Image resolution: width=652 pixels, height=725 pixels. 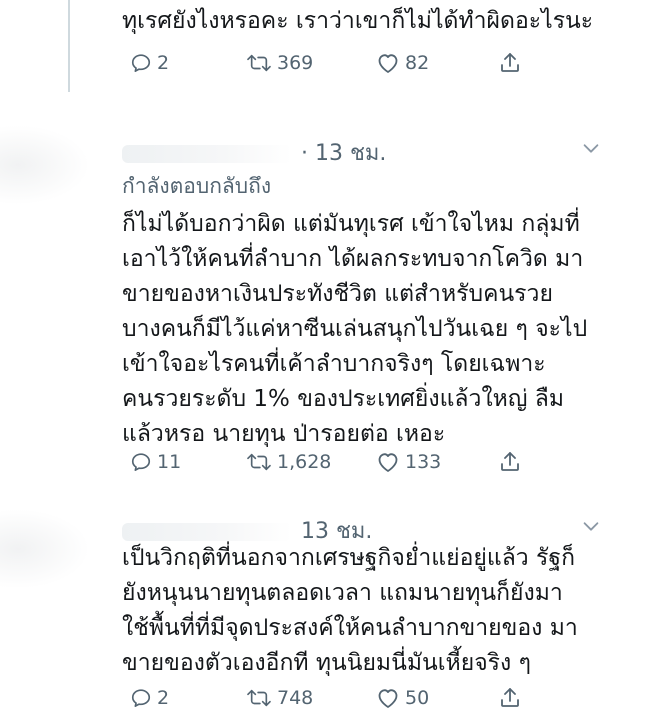 What do you see at coordinates (295, 63) in the screenshot?
I see `retweet-count: 369` at bounding box center [295, 63].